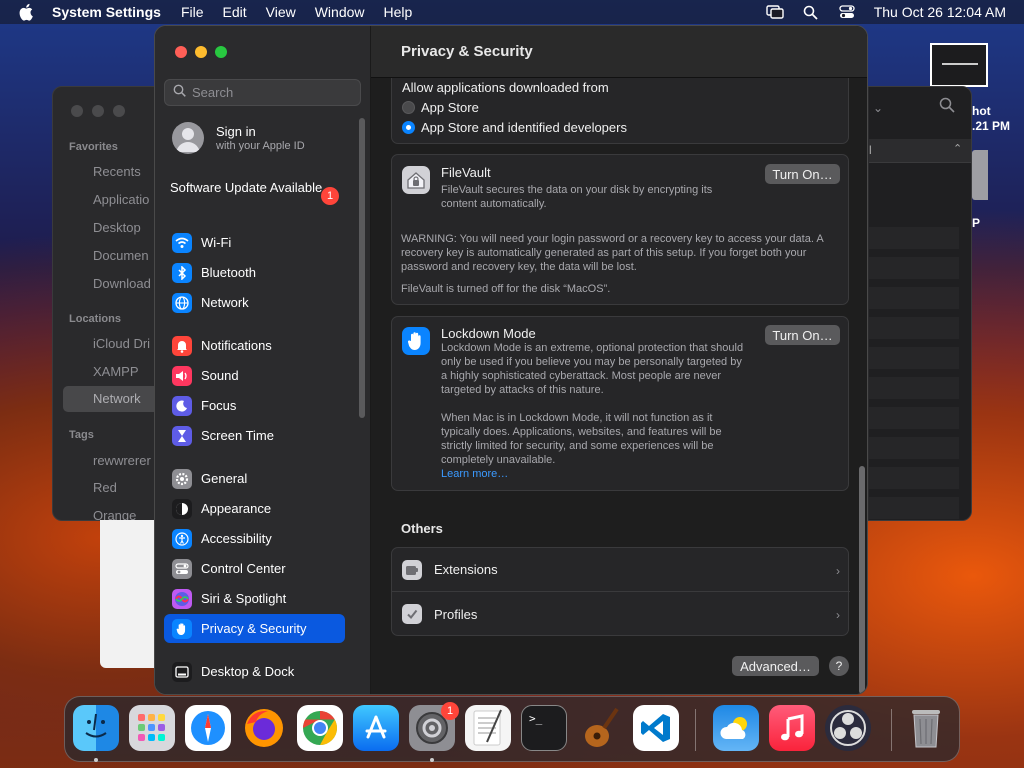 The width and height of the screenshot is (1024, 768). I want to click on sidebar-item-label: Desktop & Dock, so click(248, 671).